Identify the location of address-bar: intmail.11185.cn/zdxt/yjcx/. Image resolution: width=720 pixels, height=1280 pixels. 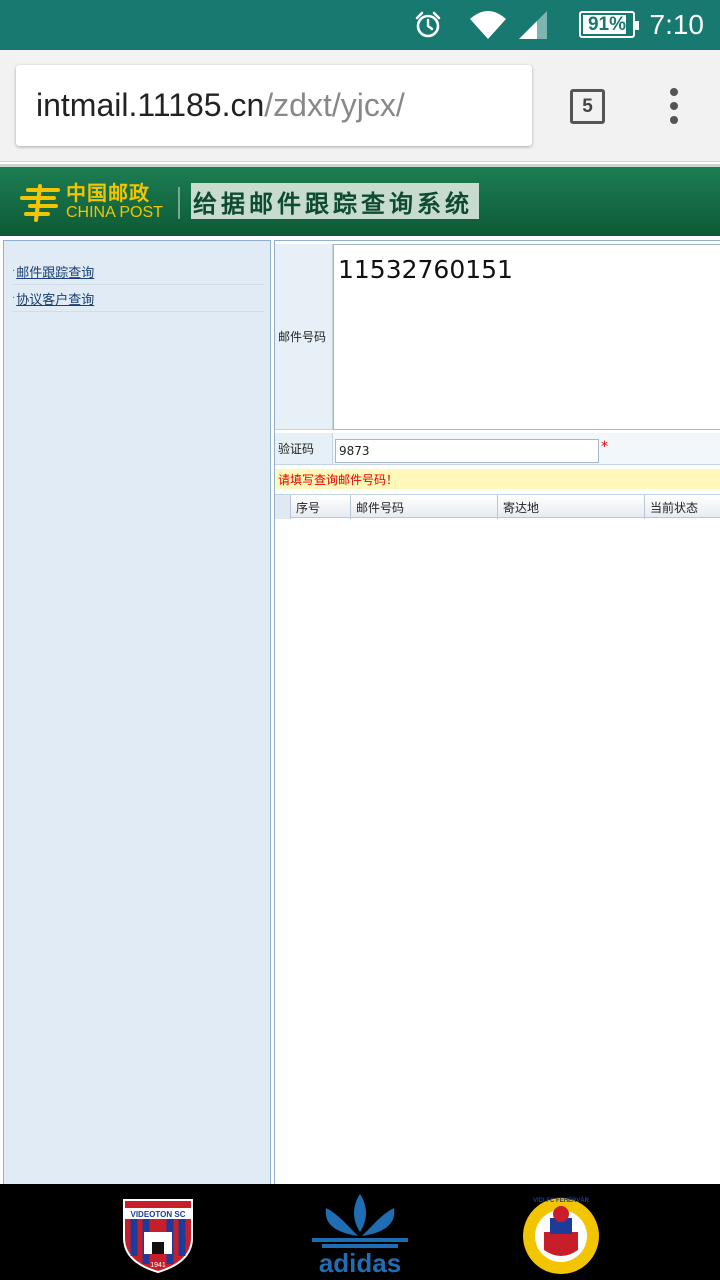
(274, 105).